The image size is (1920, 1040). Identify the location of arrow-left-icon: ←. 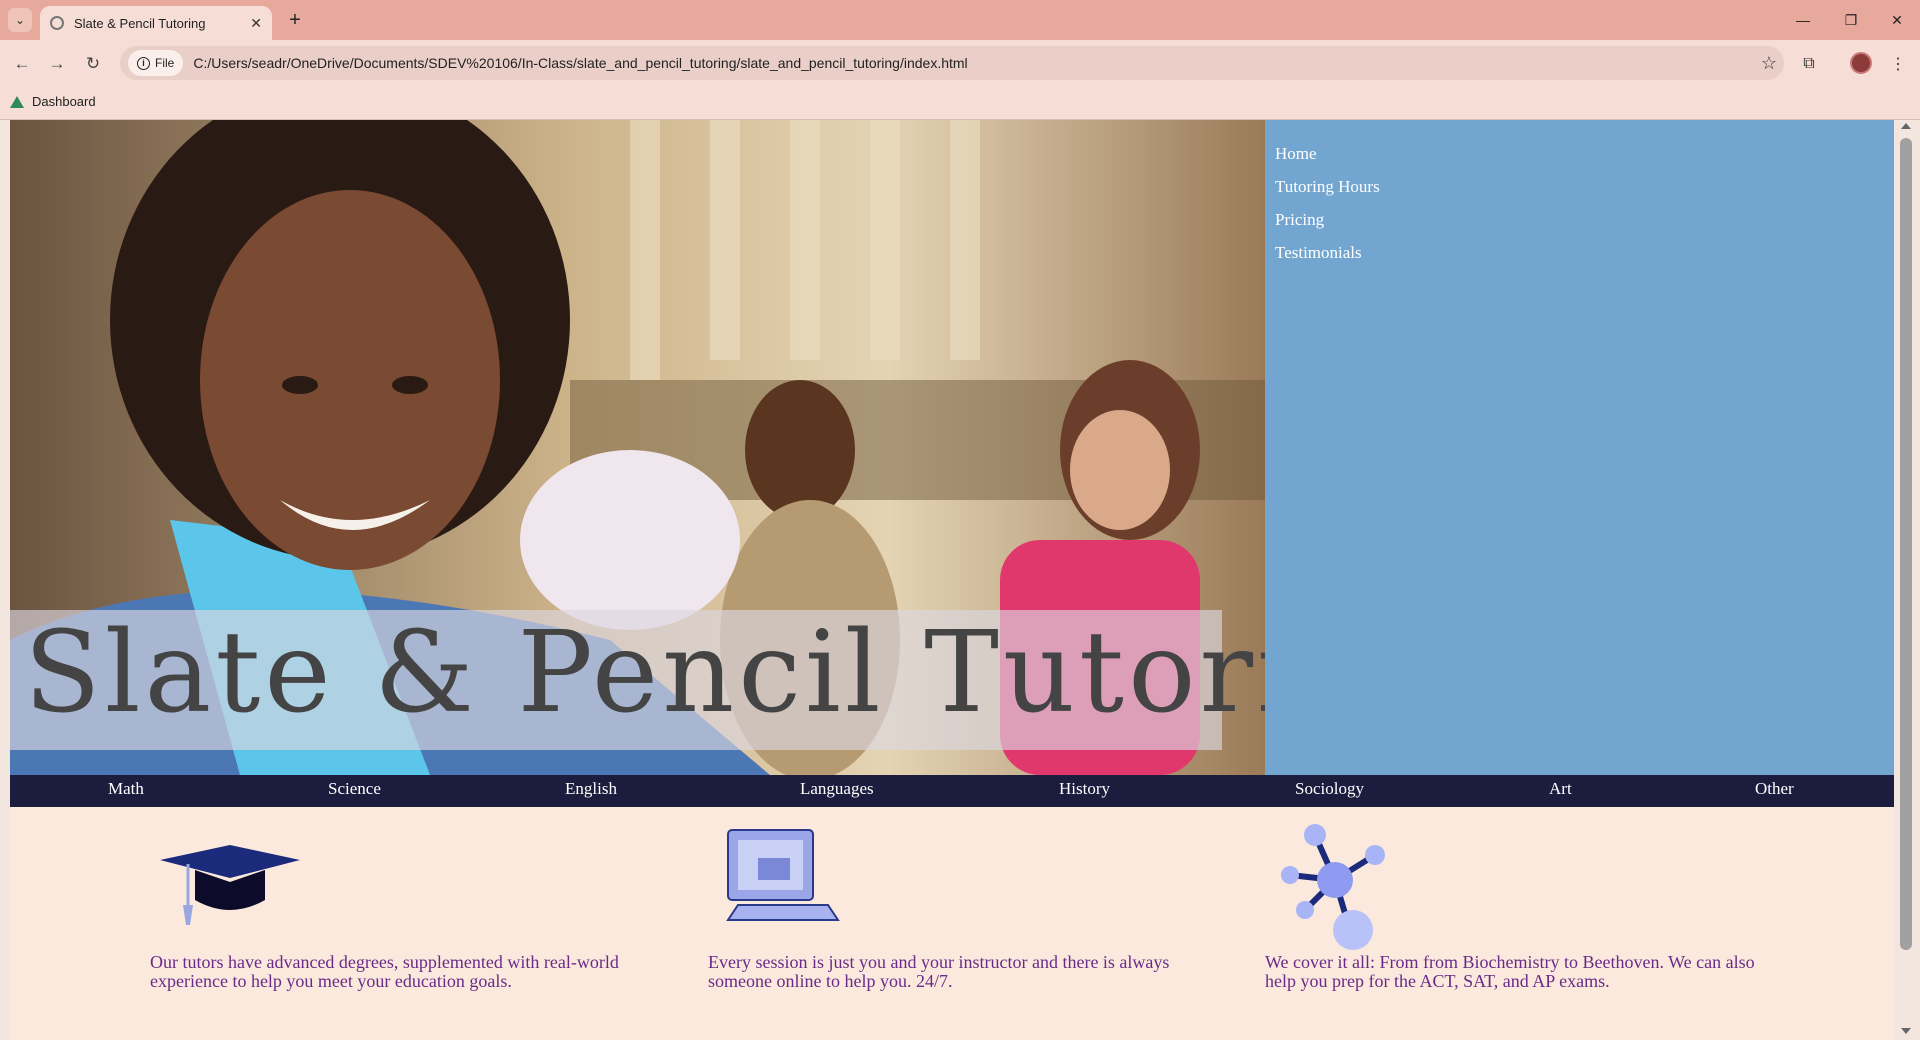
(22, 63).